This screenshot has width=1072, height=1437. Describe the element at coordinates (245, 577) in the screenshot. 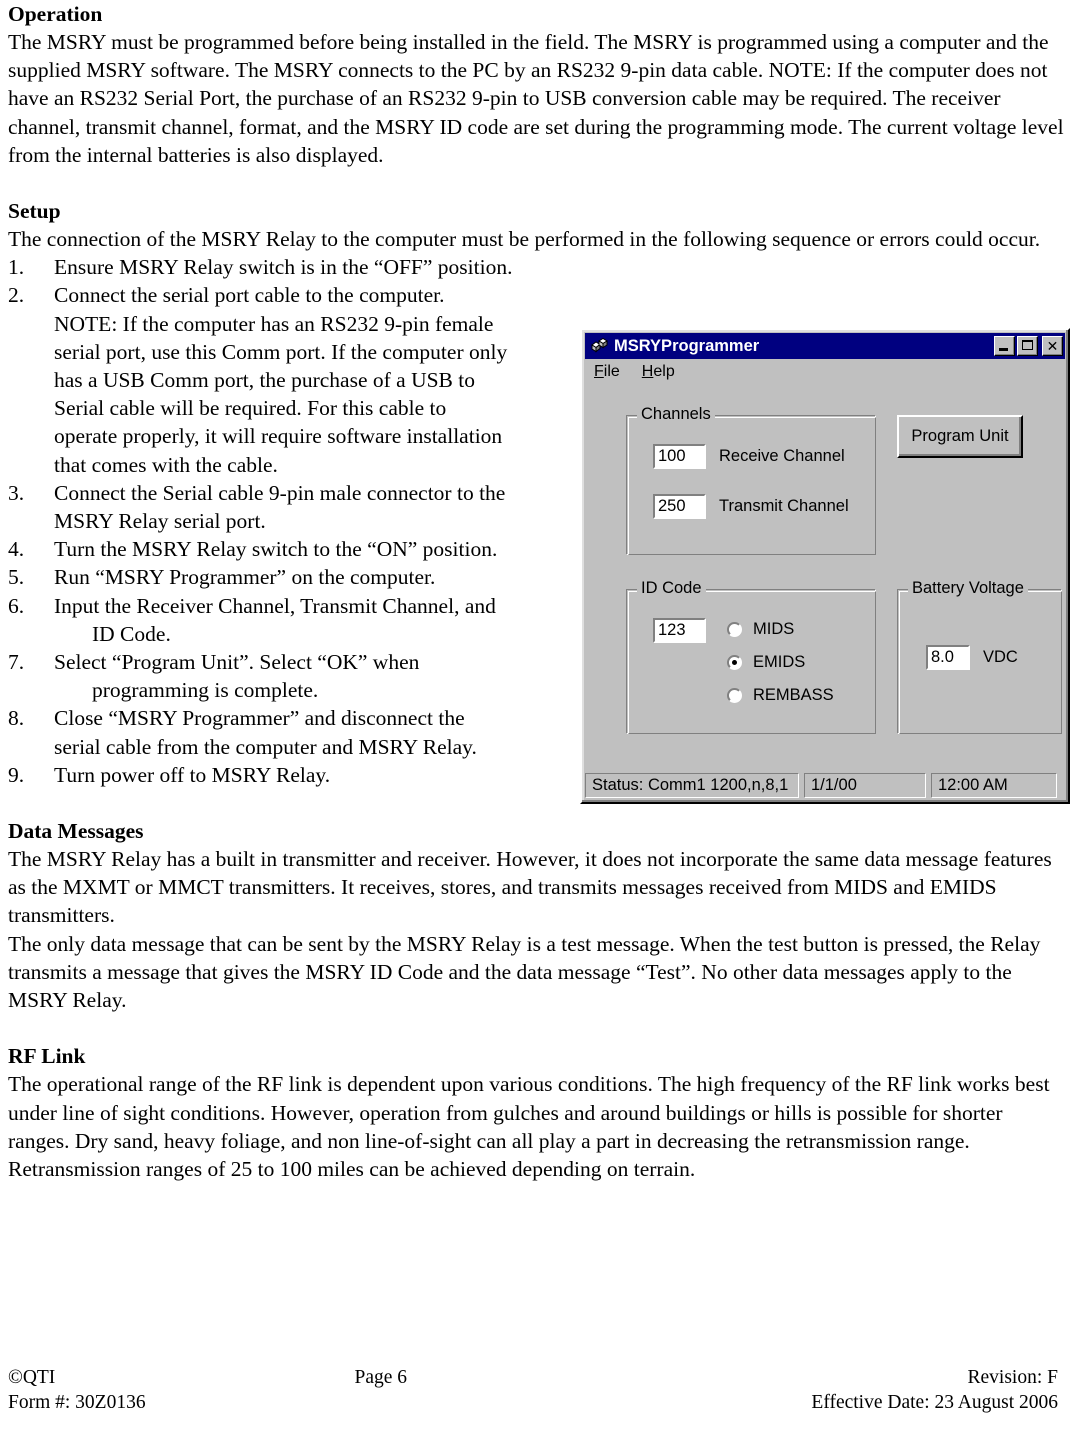

I see `setup-step-line: Run “MSRY Programmer” on the computer.` at that location.